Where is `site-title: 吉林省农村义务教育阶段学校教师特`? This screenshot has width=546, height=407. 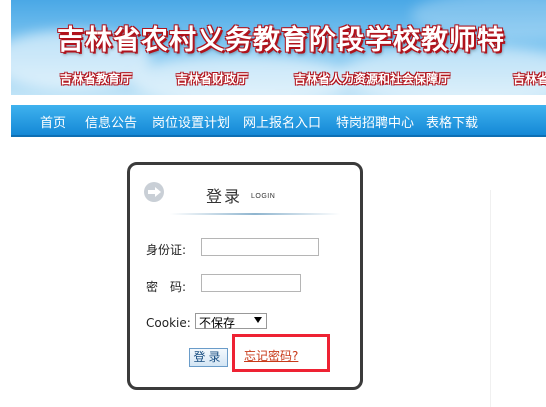
site-title: 吉林省农村义务教育阶段学校教师特 is located at coordinates (281, 40).